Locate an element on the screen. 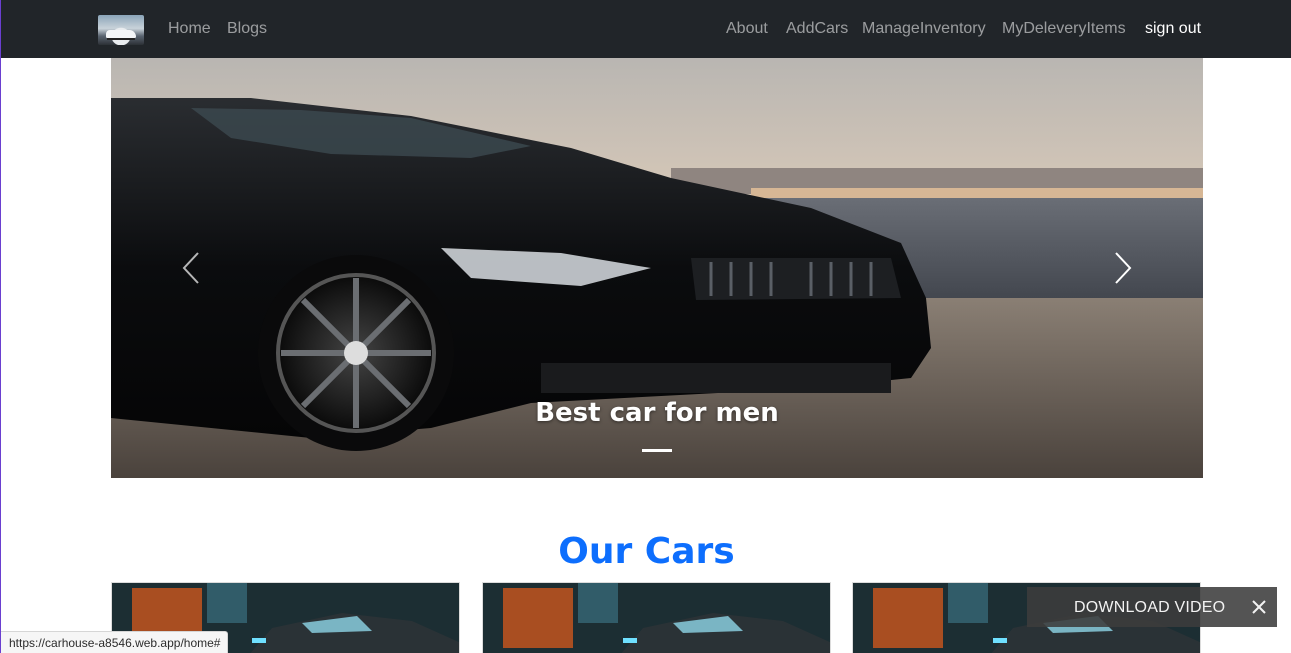  nav-link-home: Home is located at coordinates (189, 29).